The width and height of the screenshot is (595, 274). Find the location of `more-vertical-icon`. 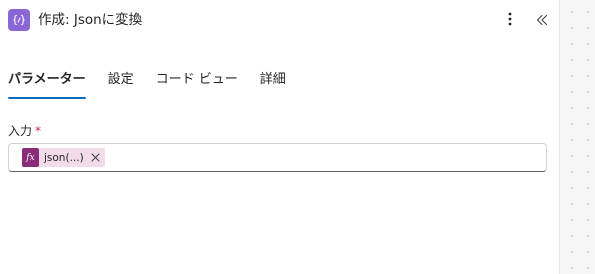

more-vertical-icon is located at coordinates (510, 20).